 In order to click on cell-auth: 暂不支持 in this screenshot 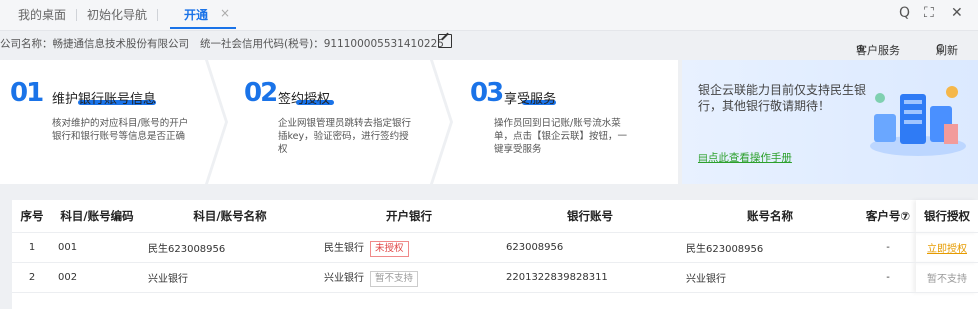, I will do `click(947, 277)`.